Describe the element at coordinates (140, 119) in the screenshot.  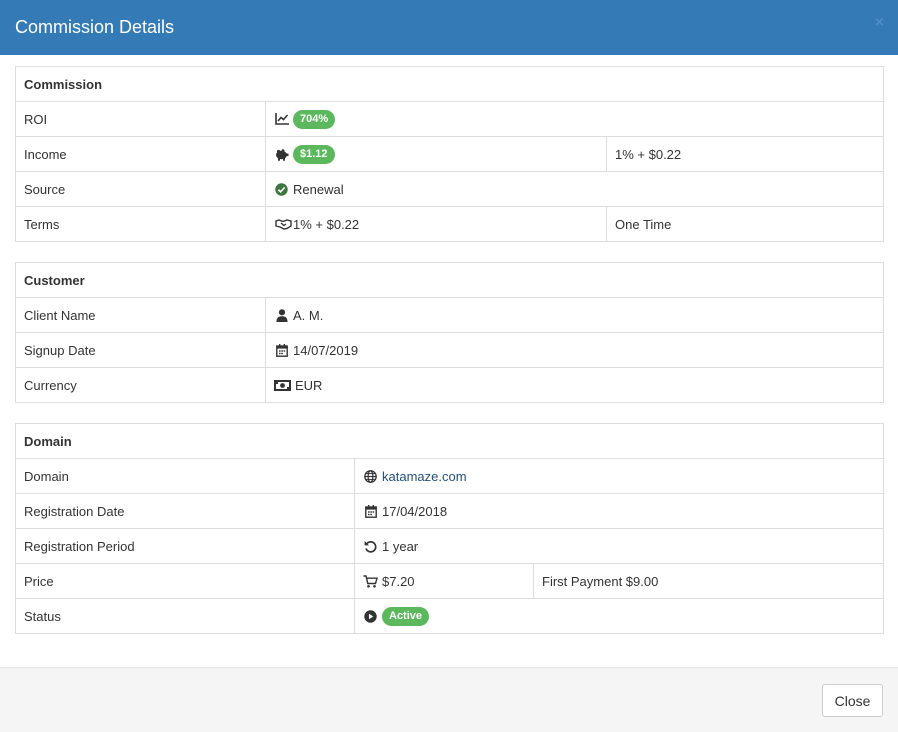
I see `roi-label: ROI` at that location.